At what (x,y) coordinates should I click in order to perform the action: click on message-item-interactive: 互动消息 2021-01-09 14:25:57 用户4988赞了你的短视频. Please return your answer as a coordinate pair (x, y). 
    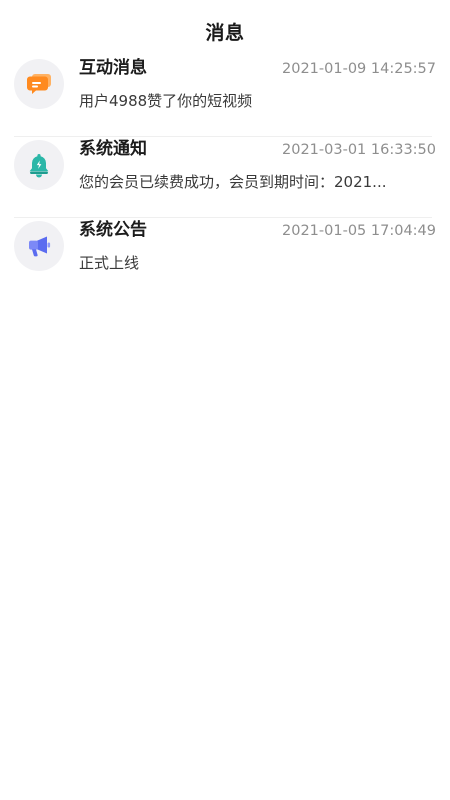
    Looking at the image, I should click on (225, 96).